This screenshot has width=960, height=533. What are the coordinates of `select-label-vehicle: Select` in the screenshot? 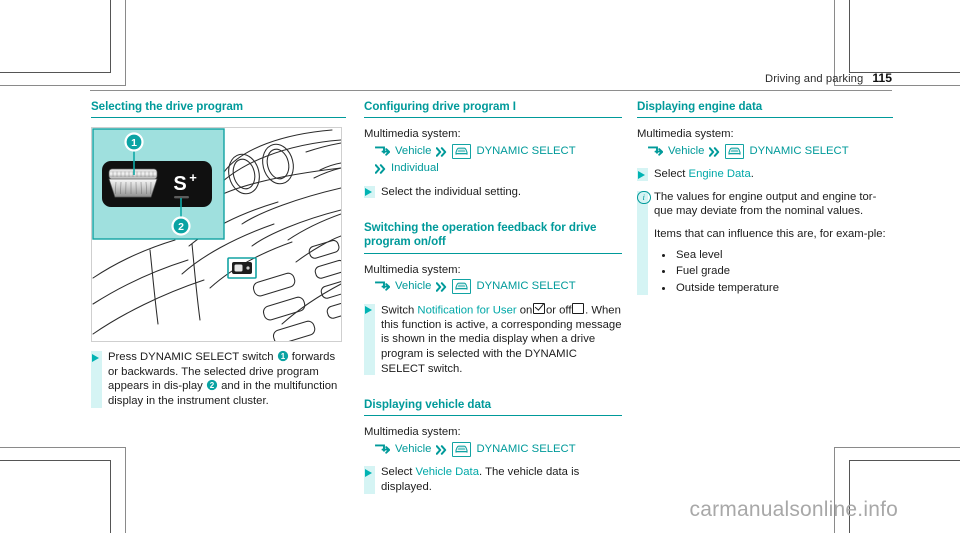 It's located at (397, 472).